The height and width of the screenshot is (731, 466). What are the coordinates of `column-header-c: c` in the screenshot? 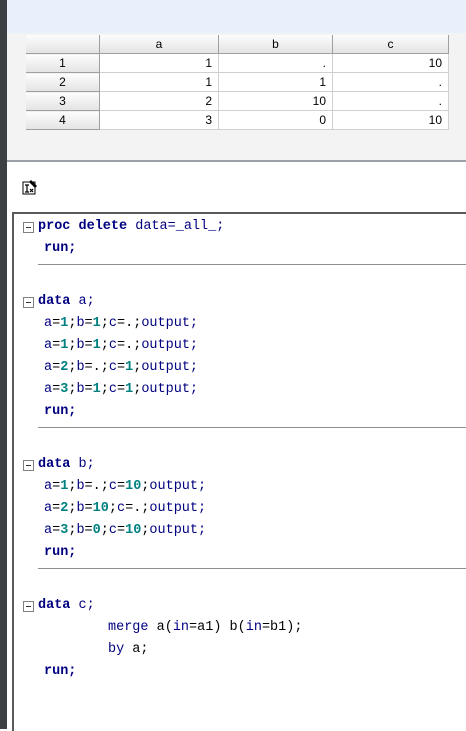 It's located at (390, 44).